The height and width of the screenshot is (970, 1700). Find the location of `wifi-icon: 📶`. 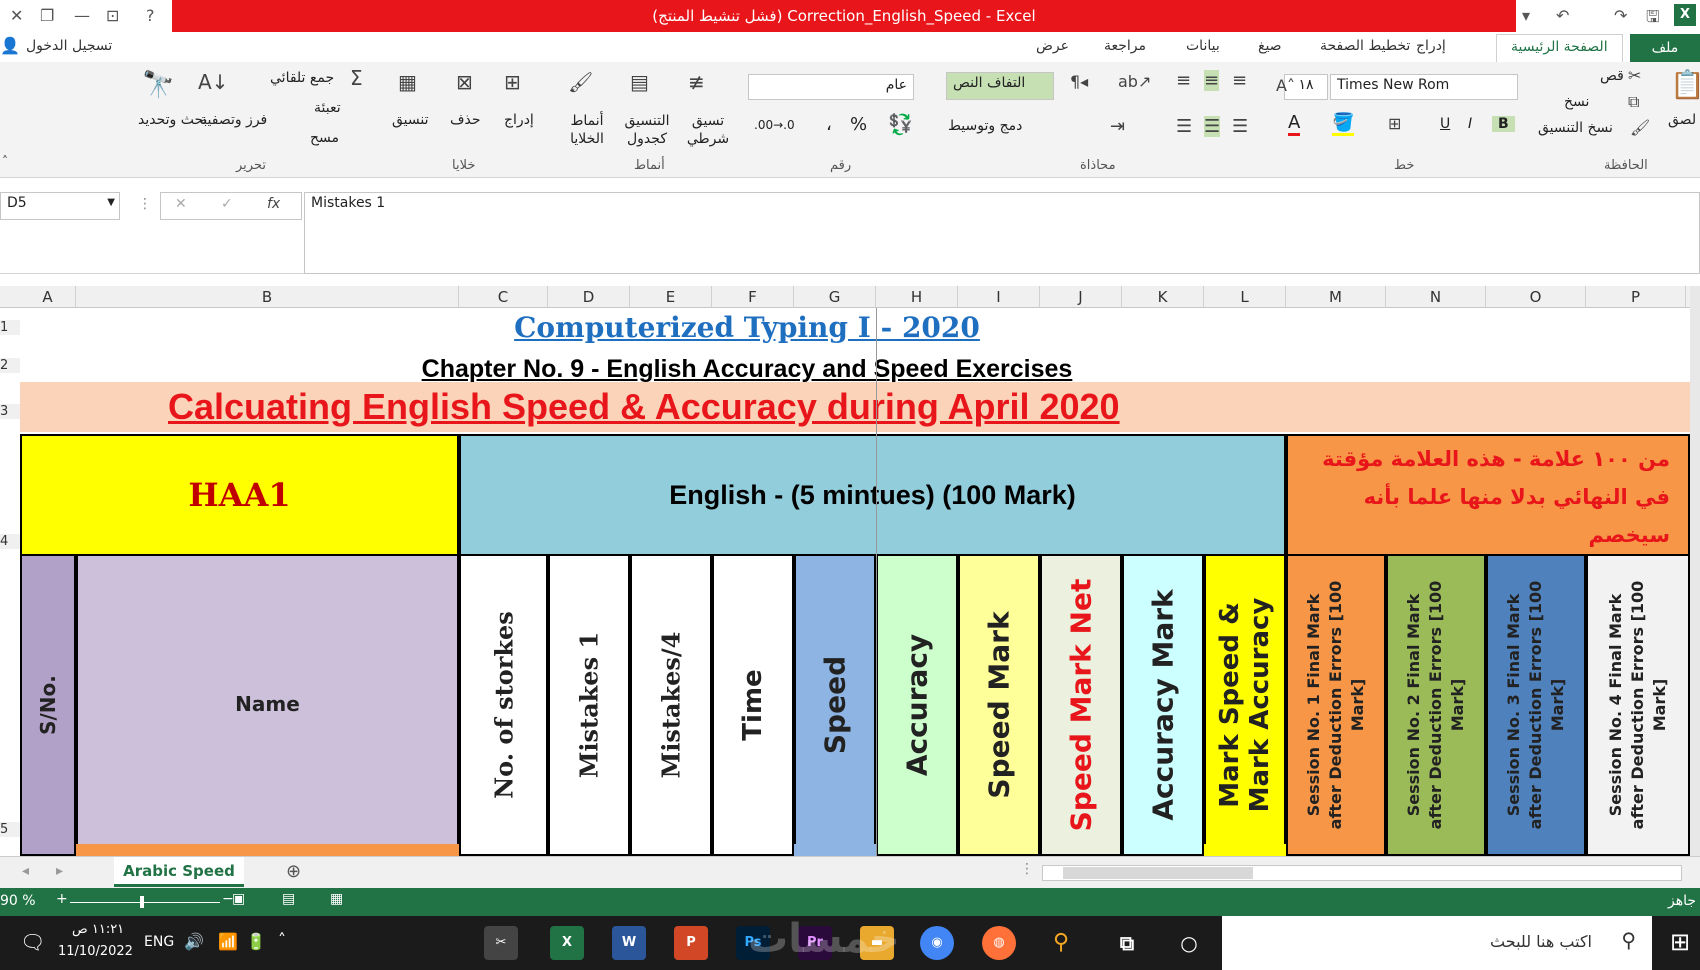

wifi-icon: 📶 is located at coordinates (228, 941).